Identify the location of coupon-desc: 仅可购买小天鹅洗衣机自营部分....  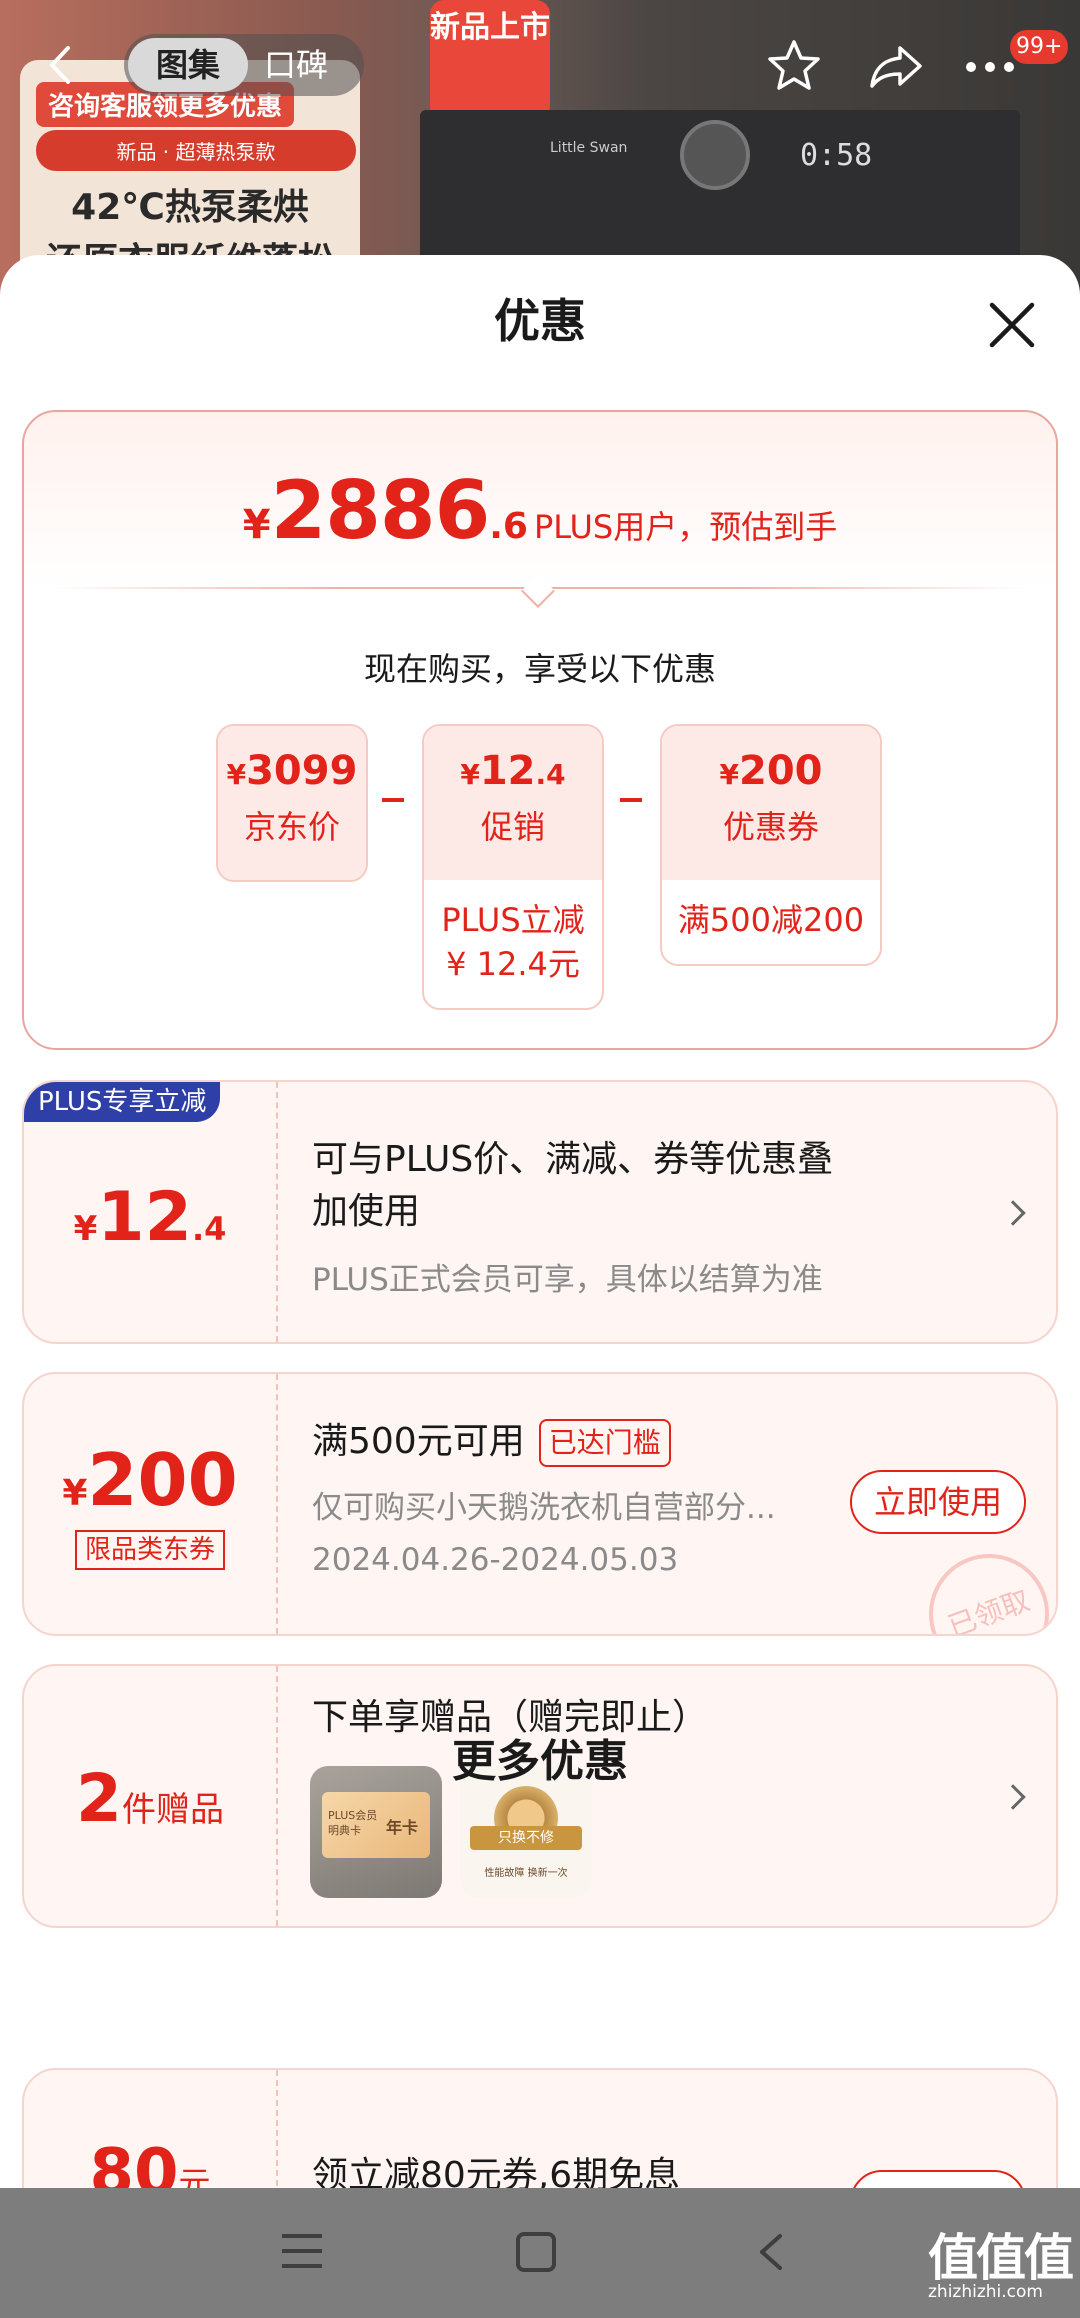
(544, 1508).